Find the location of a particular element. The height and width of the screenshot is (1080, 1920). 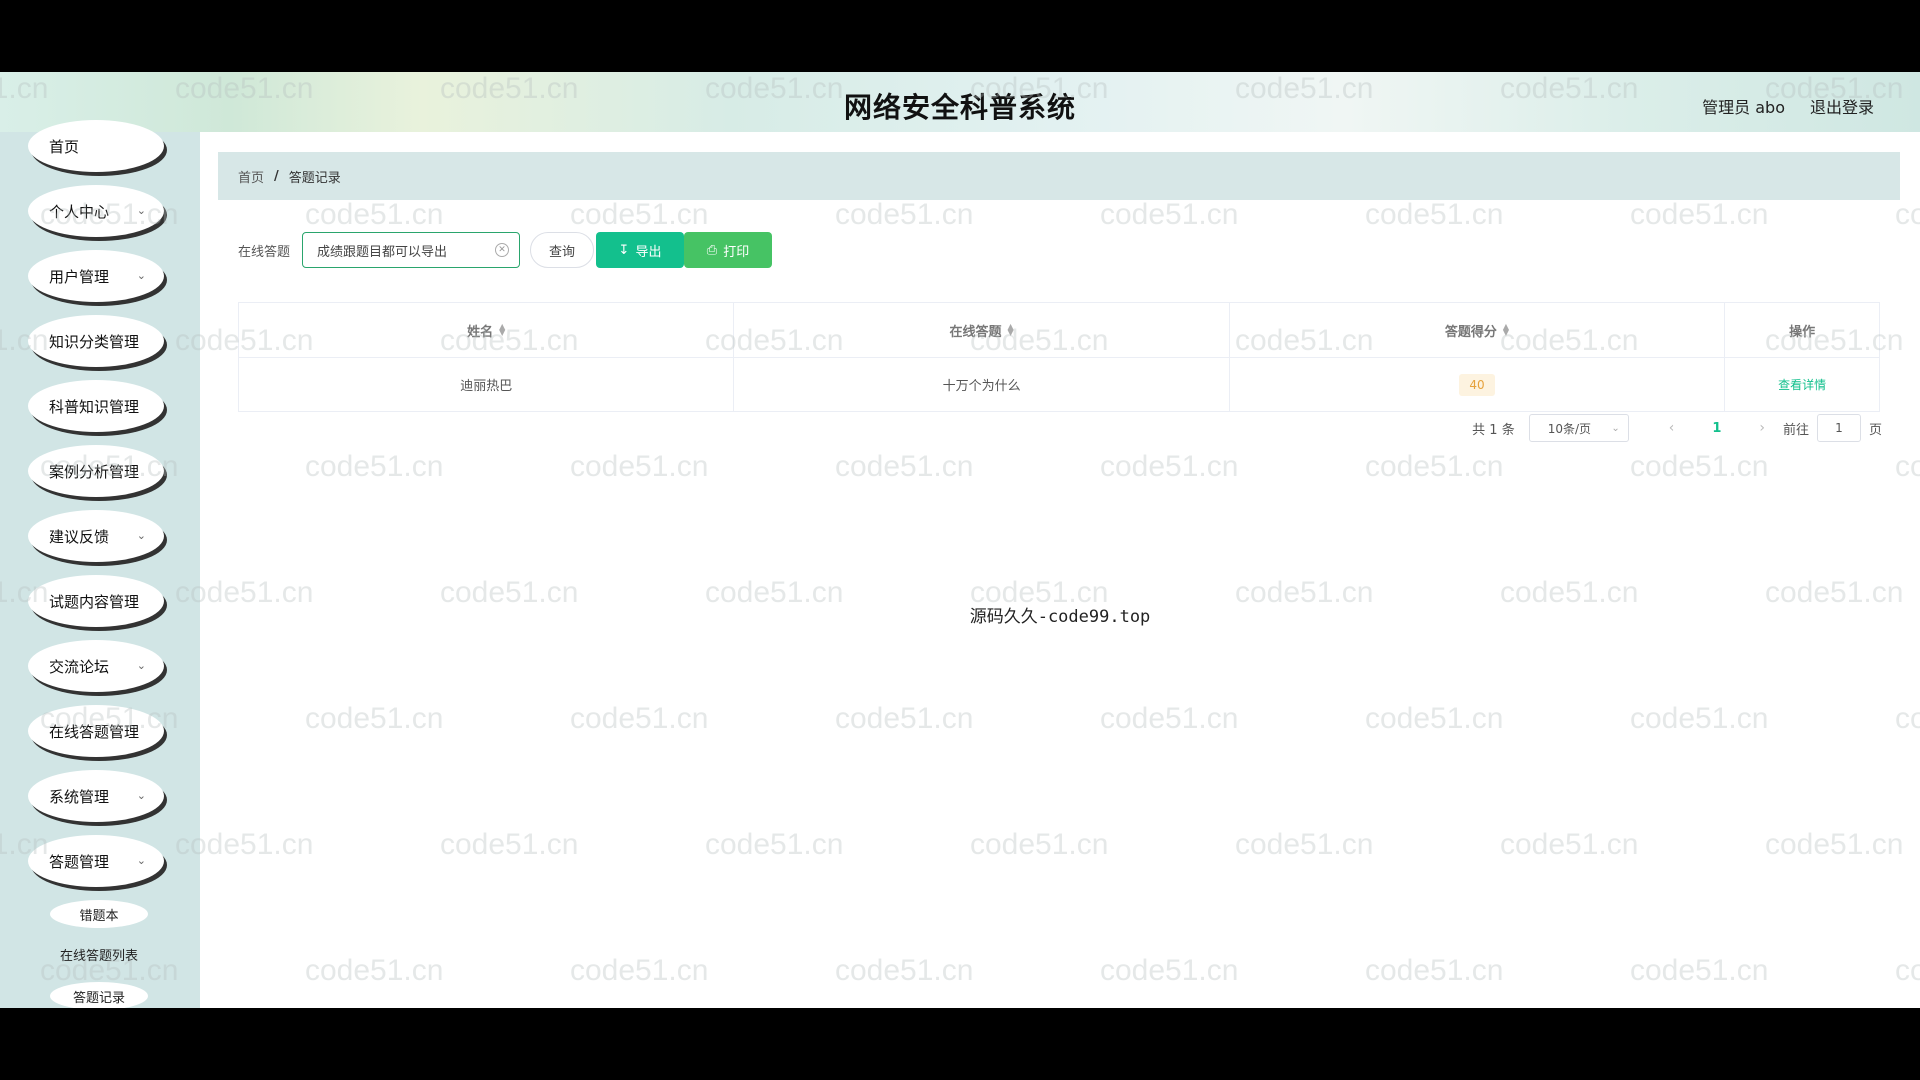

sidebar-item-question-content: 试题内容管理 is located at coordinates (96, 601).